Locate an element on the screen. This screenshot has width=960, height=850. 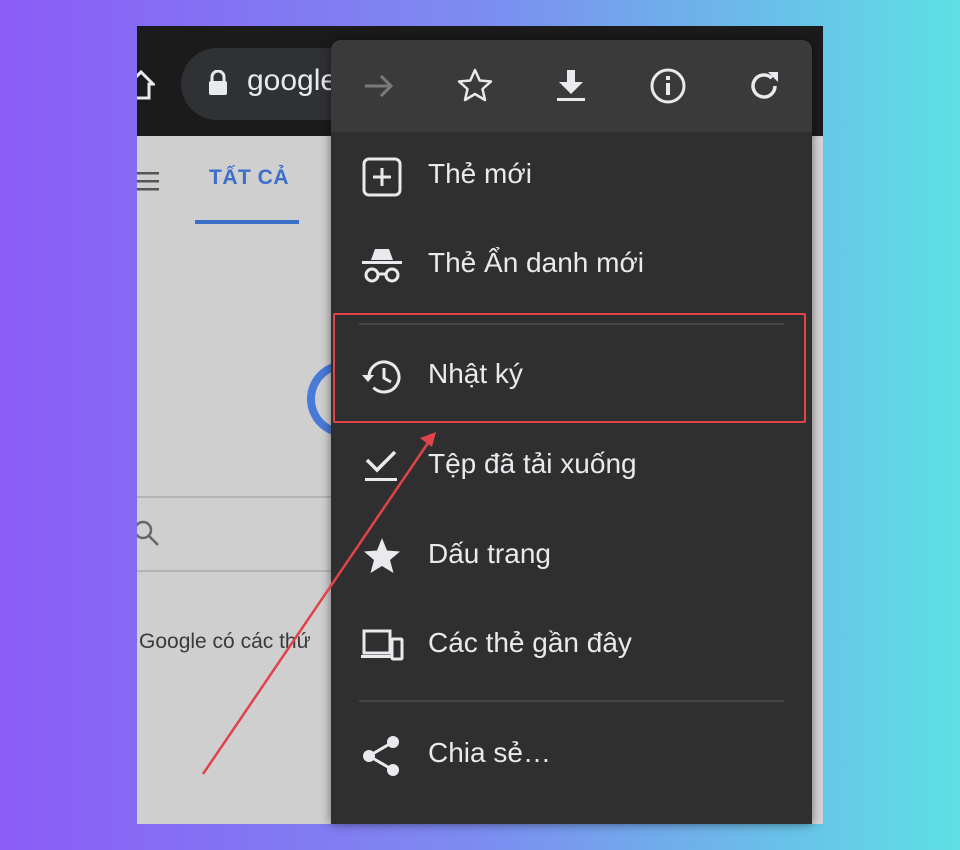
menu-item-recent-tabs: Các thẻ gần đây is located at coordinates (571, 647).